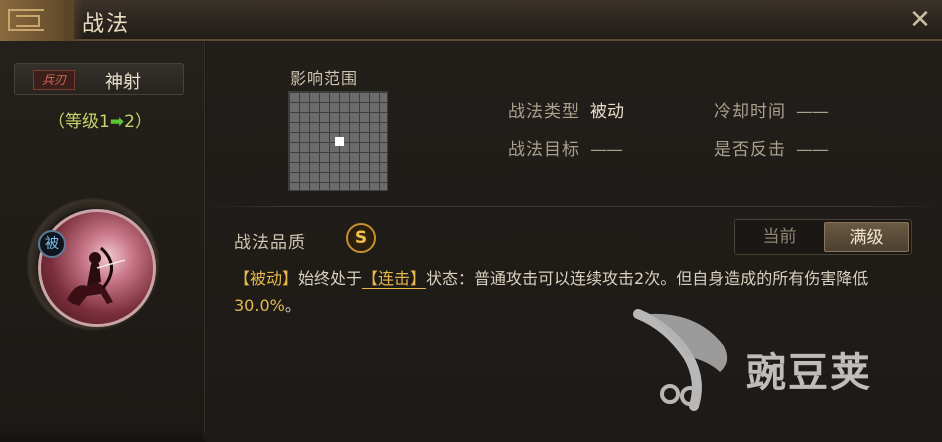 Image resolution: width=942 pixels, height=442 pixels. Describe the element at coordinates (102, 435) in the screenshot. I see `panel-fade` at that location.